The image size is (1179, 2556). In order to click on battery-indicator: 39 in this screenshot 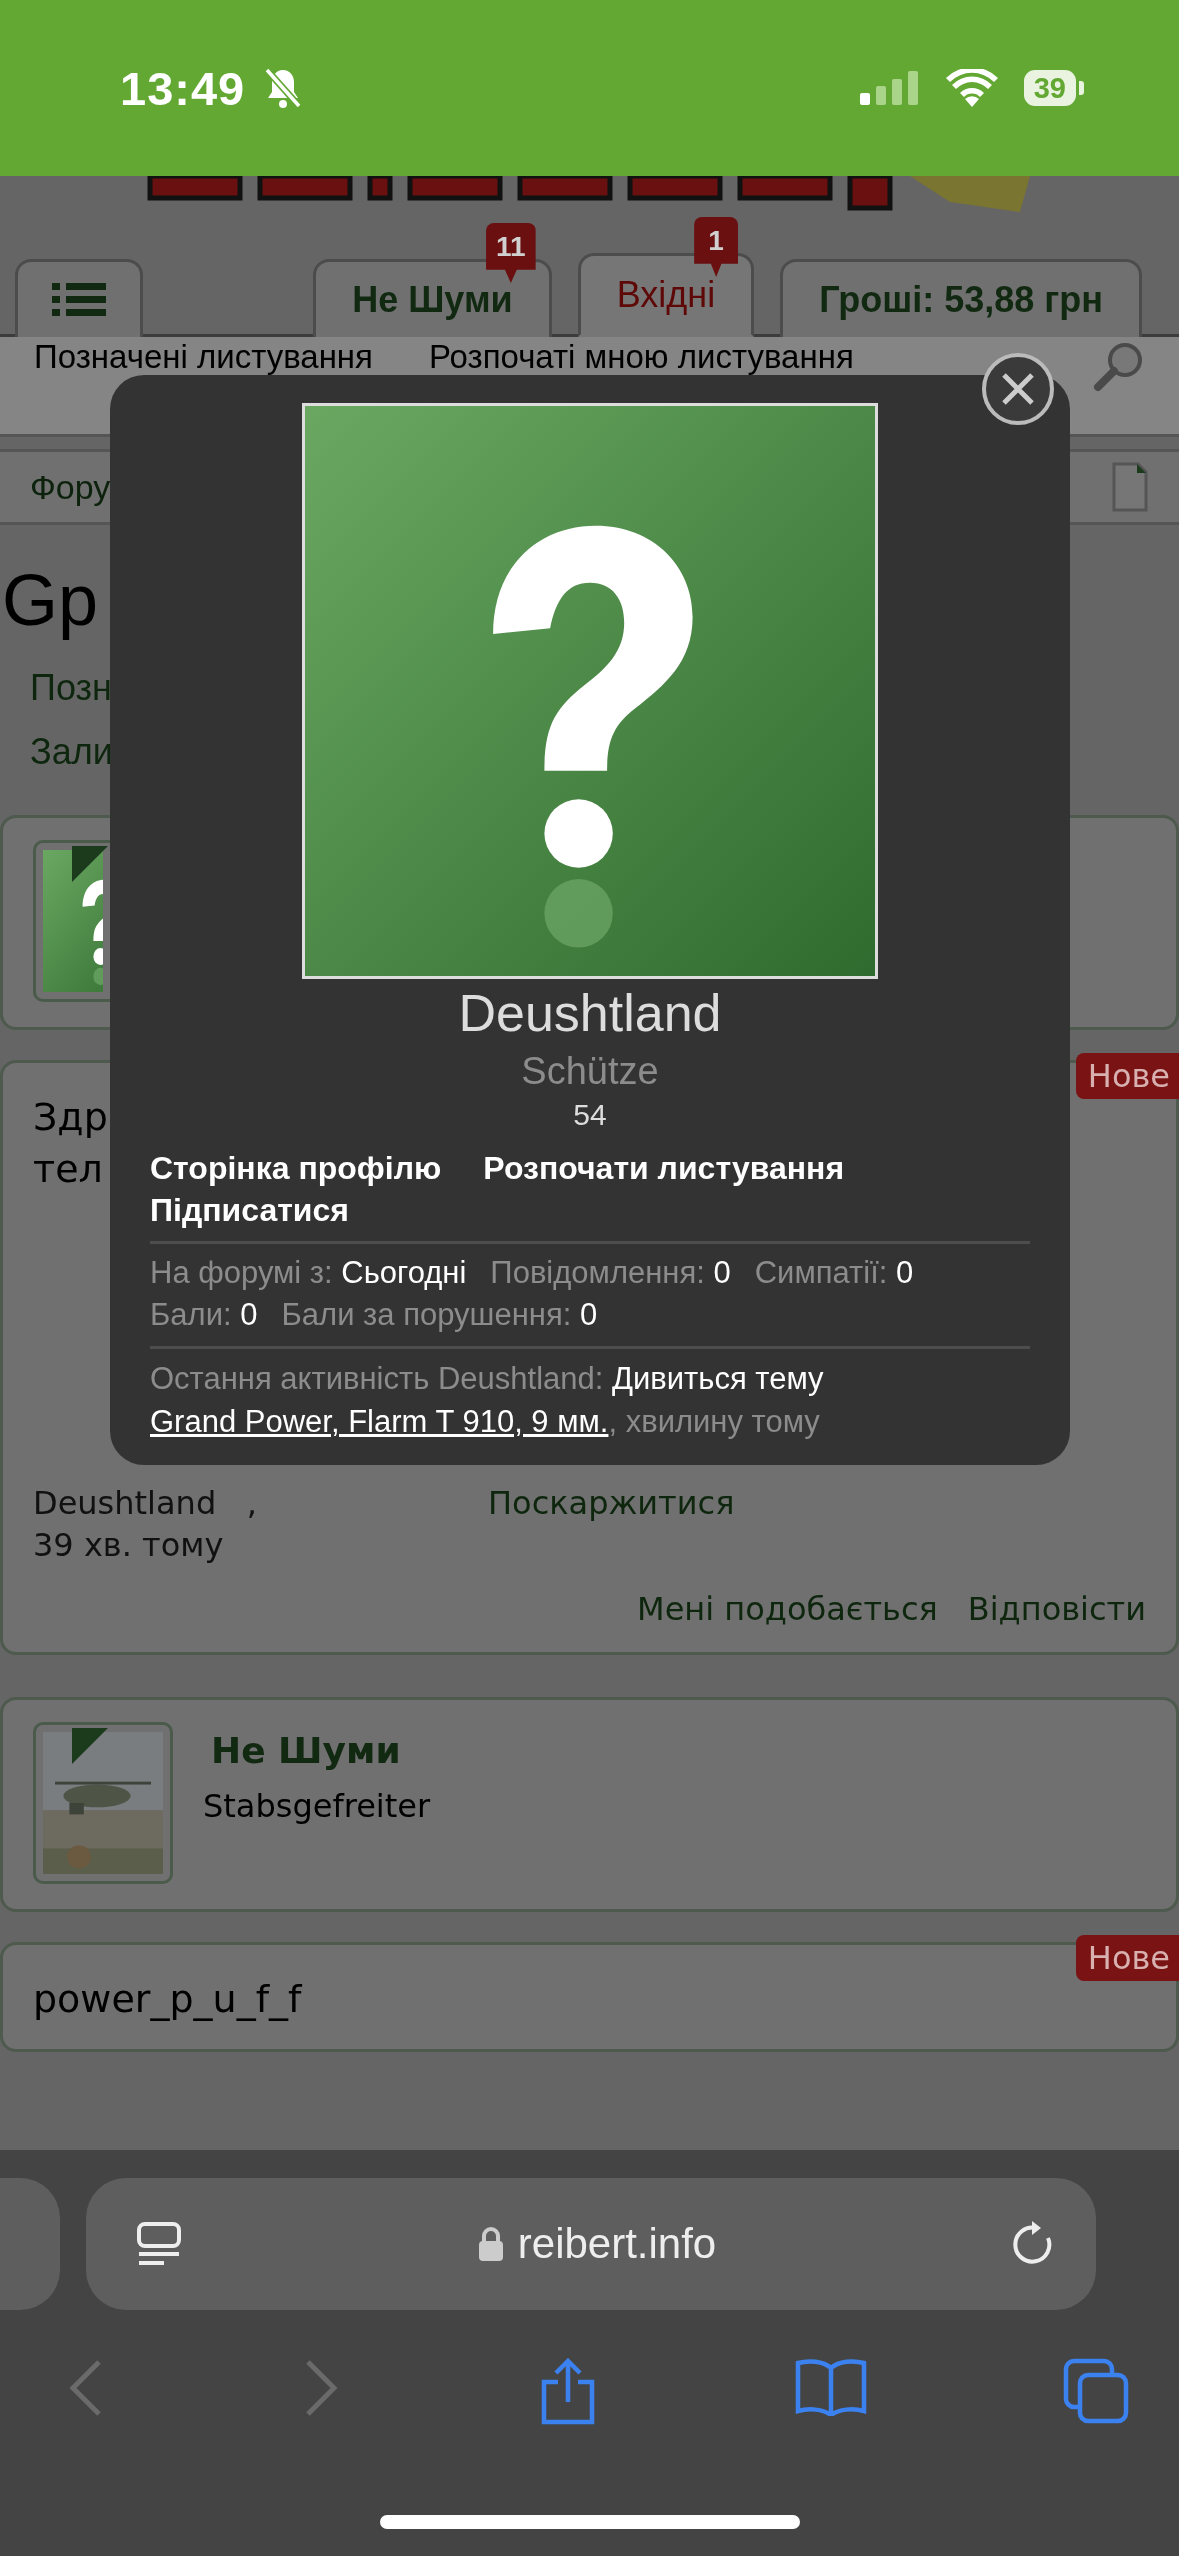, I will do `click(1053, 88)`.